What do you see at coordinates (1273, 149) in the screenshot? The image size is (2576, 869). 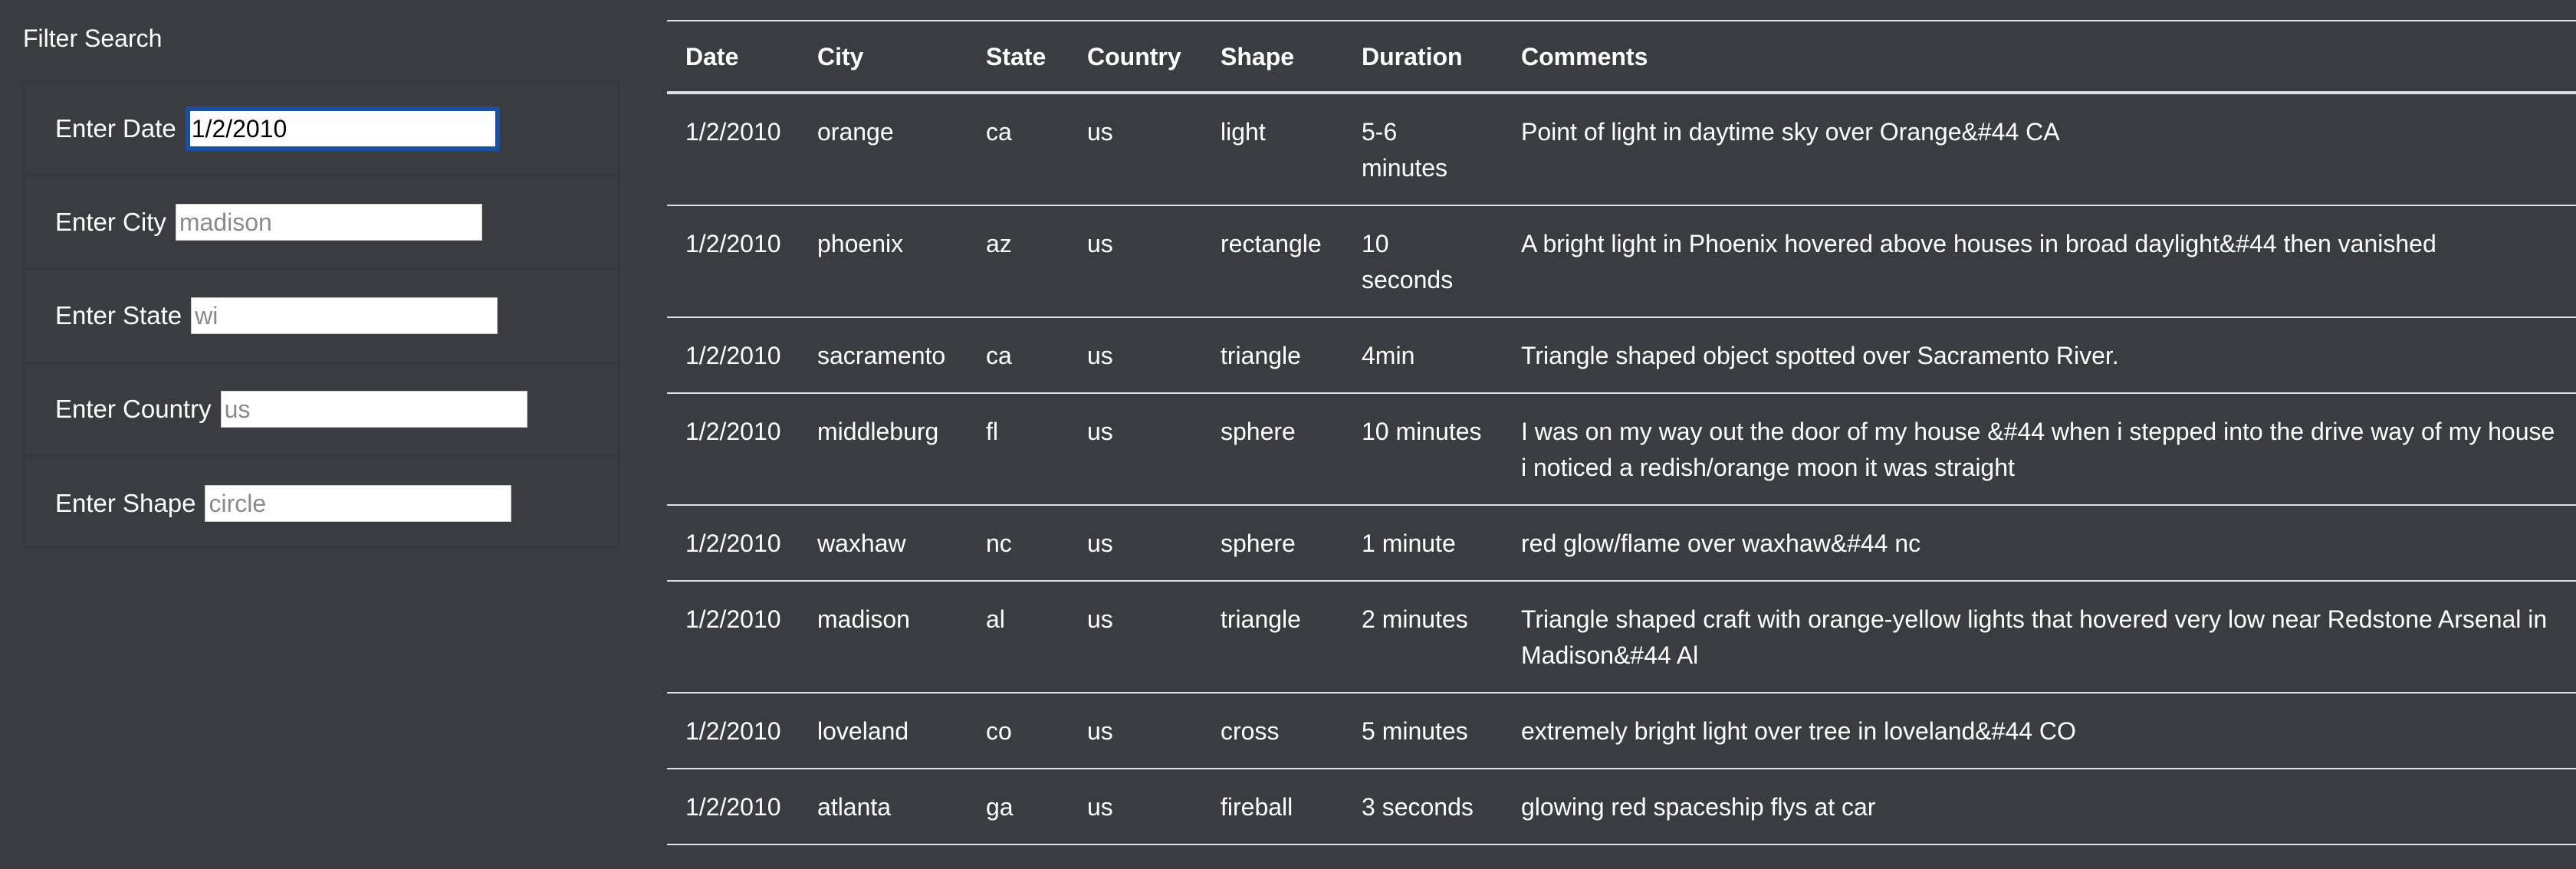 I see `cell-shape: light` at bounding box center [1273, 149].